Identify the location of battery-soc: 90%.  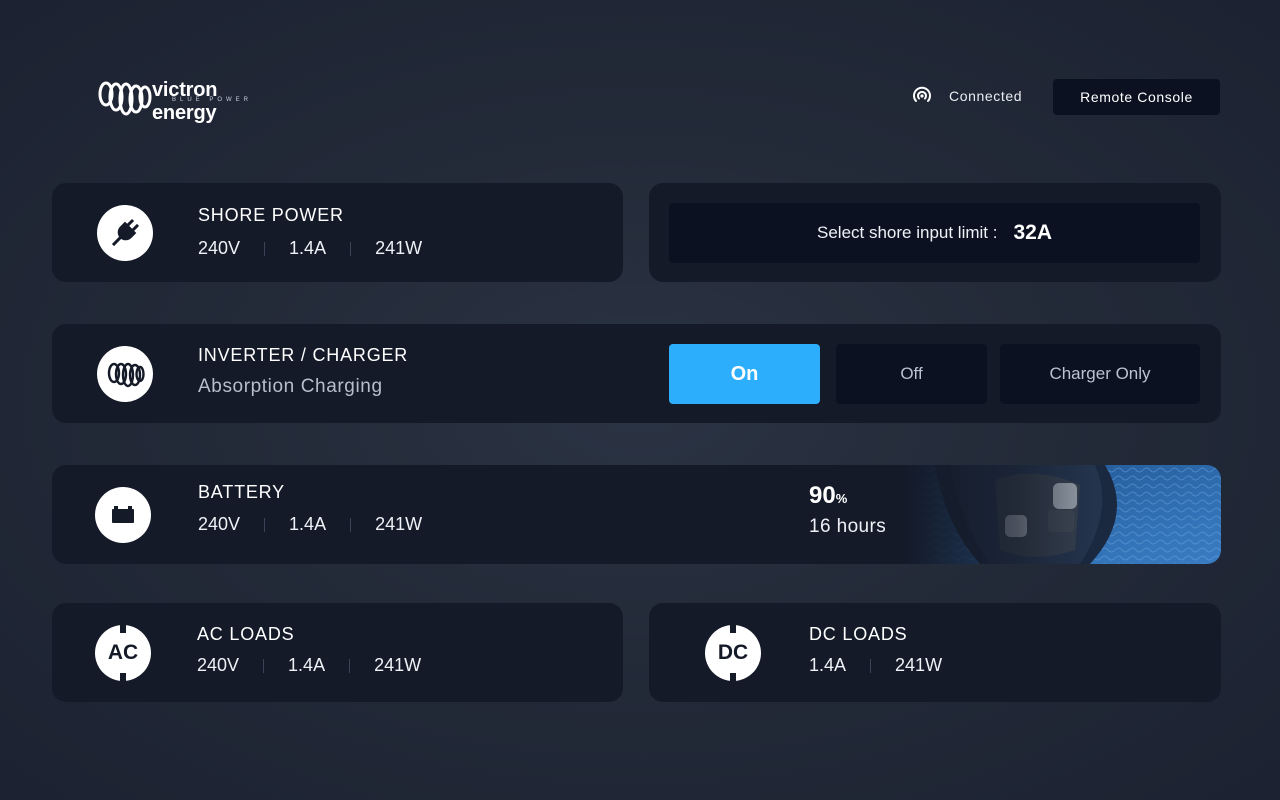
(828, 496).